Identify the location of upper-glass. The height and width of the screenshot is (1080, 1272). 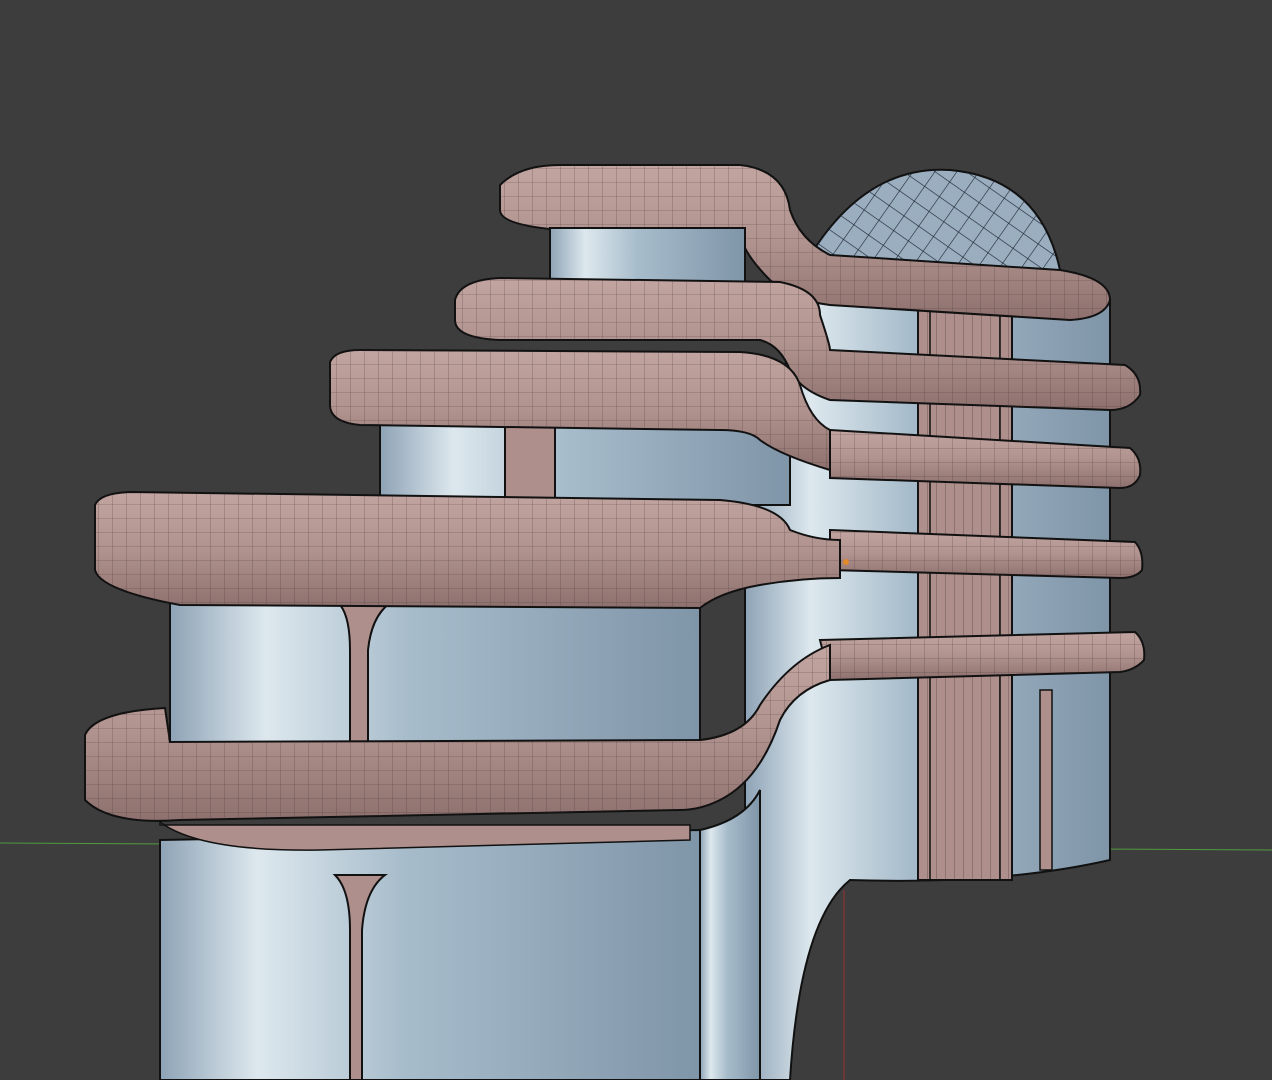
(647, 256).